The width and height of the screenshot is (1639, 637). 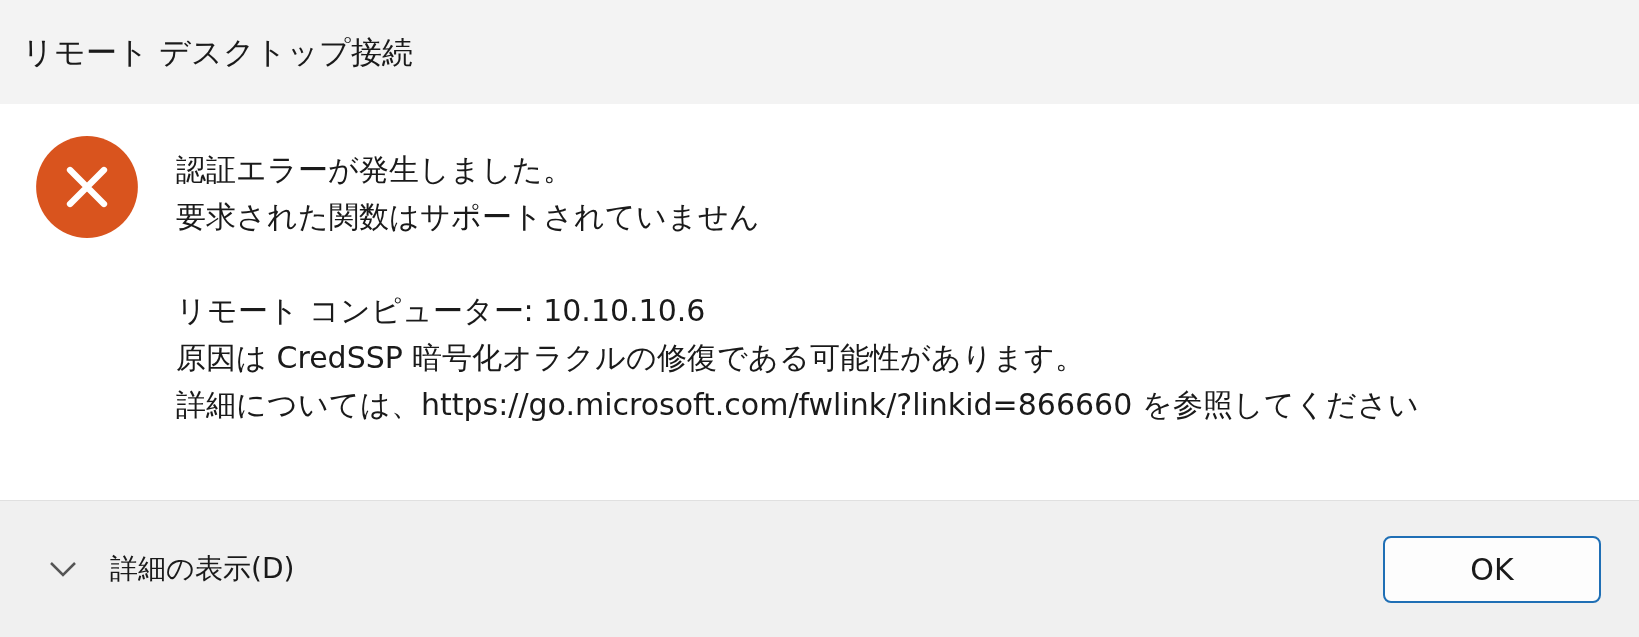 I want to click on details-toggle: 詳細の表示(D), so click(x=171, y=569).